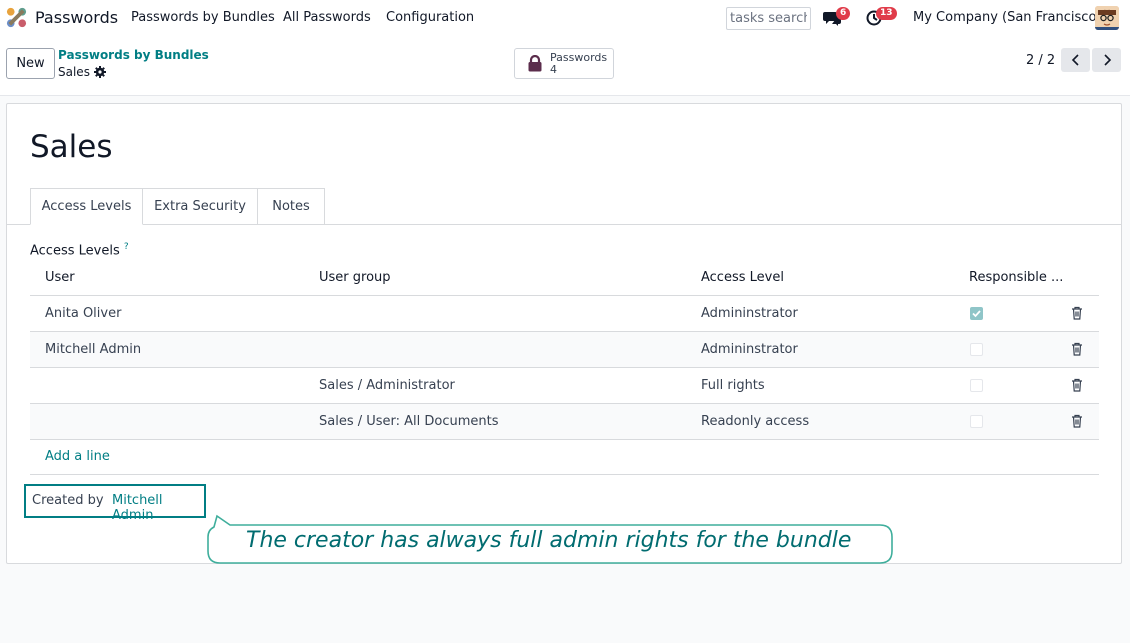  I want to click on chevron-right-icon, so click(1107, 60).